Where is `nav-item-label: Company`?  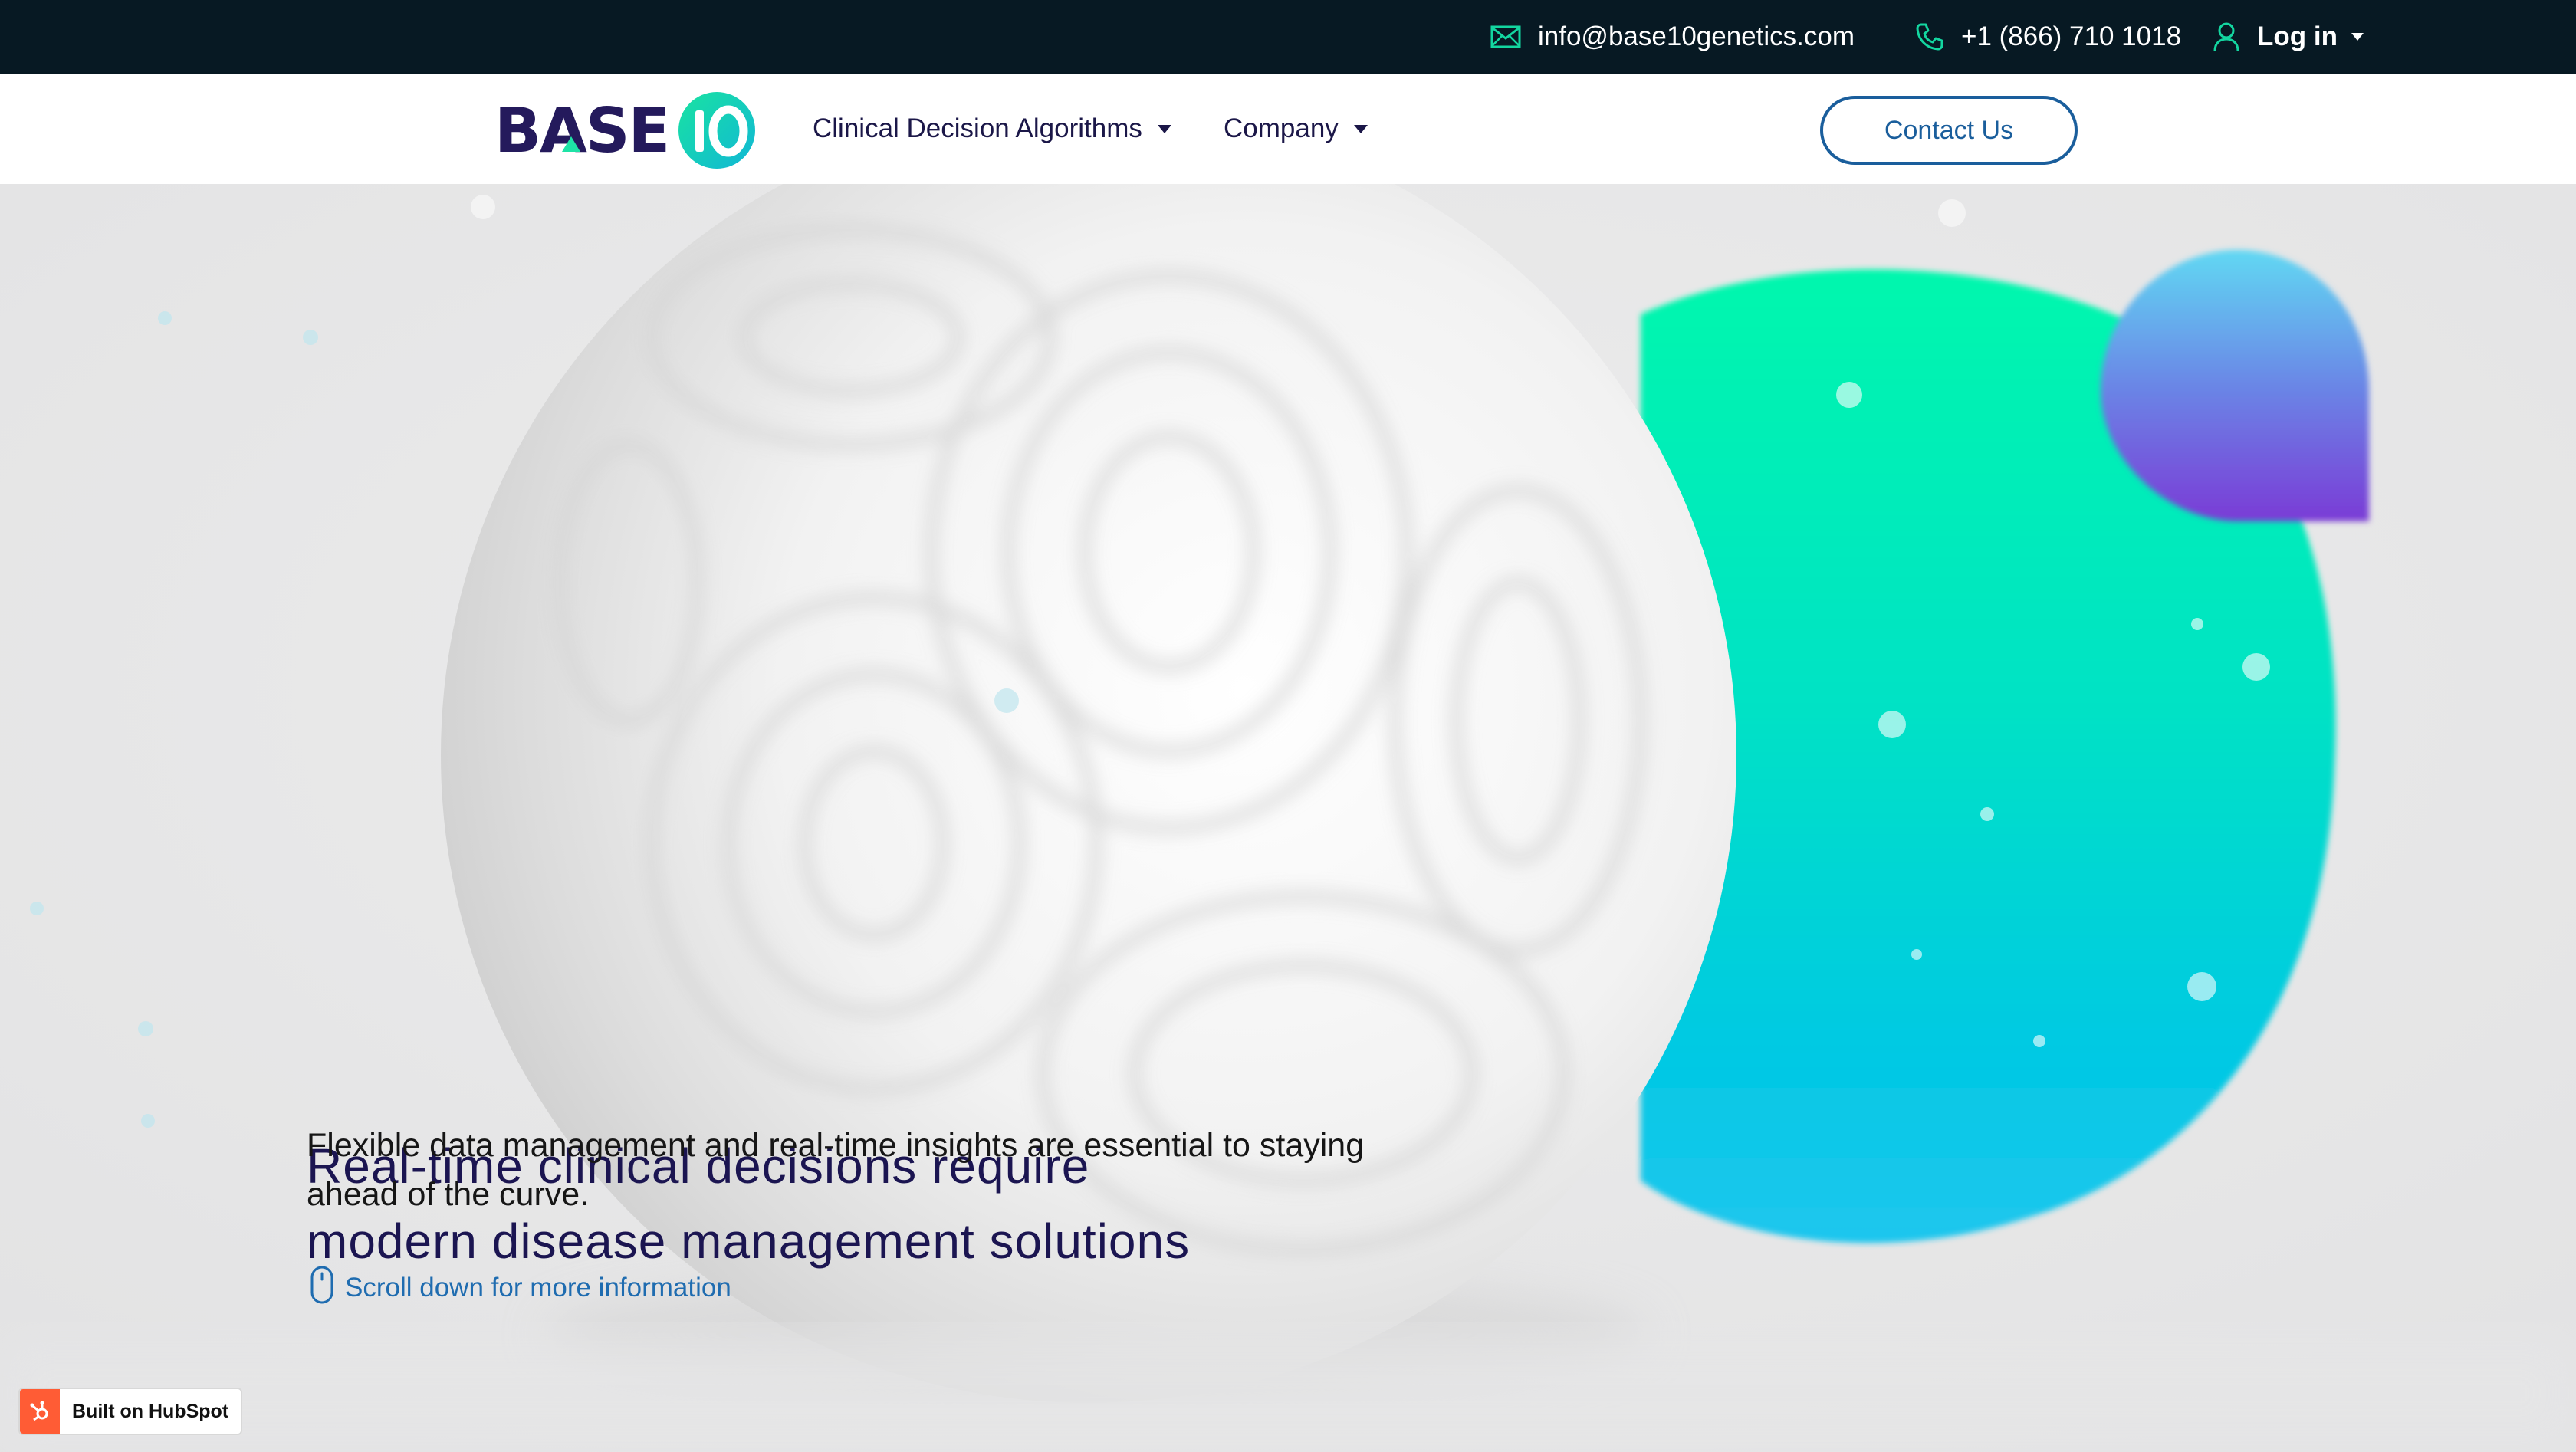
nav-item-label: Company is located at coordinates (1281, 128).